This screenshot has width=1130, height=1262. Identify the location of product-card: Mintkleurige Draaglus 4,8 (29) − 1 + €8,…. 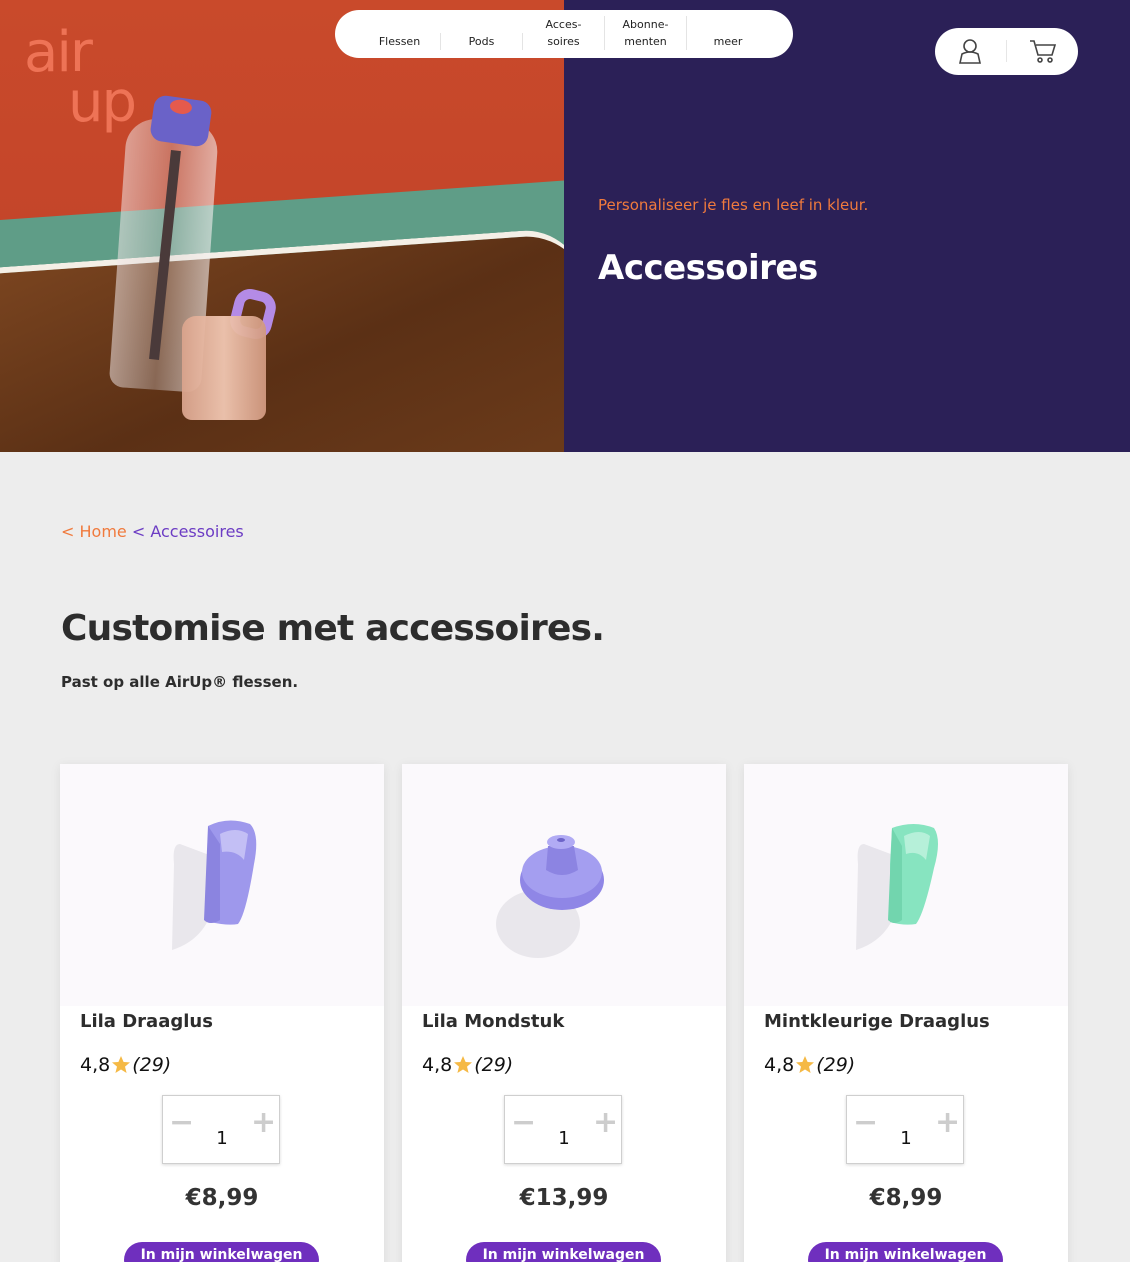
(906, 1013).